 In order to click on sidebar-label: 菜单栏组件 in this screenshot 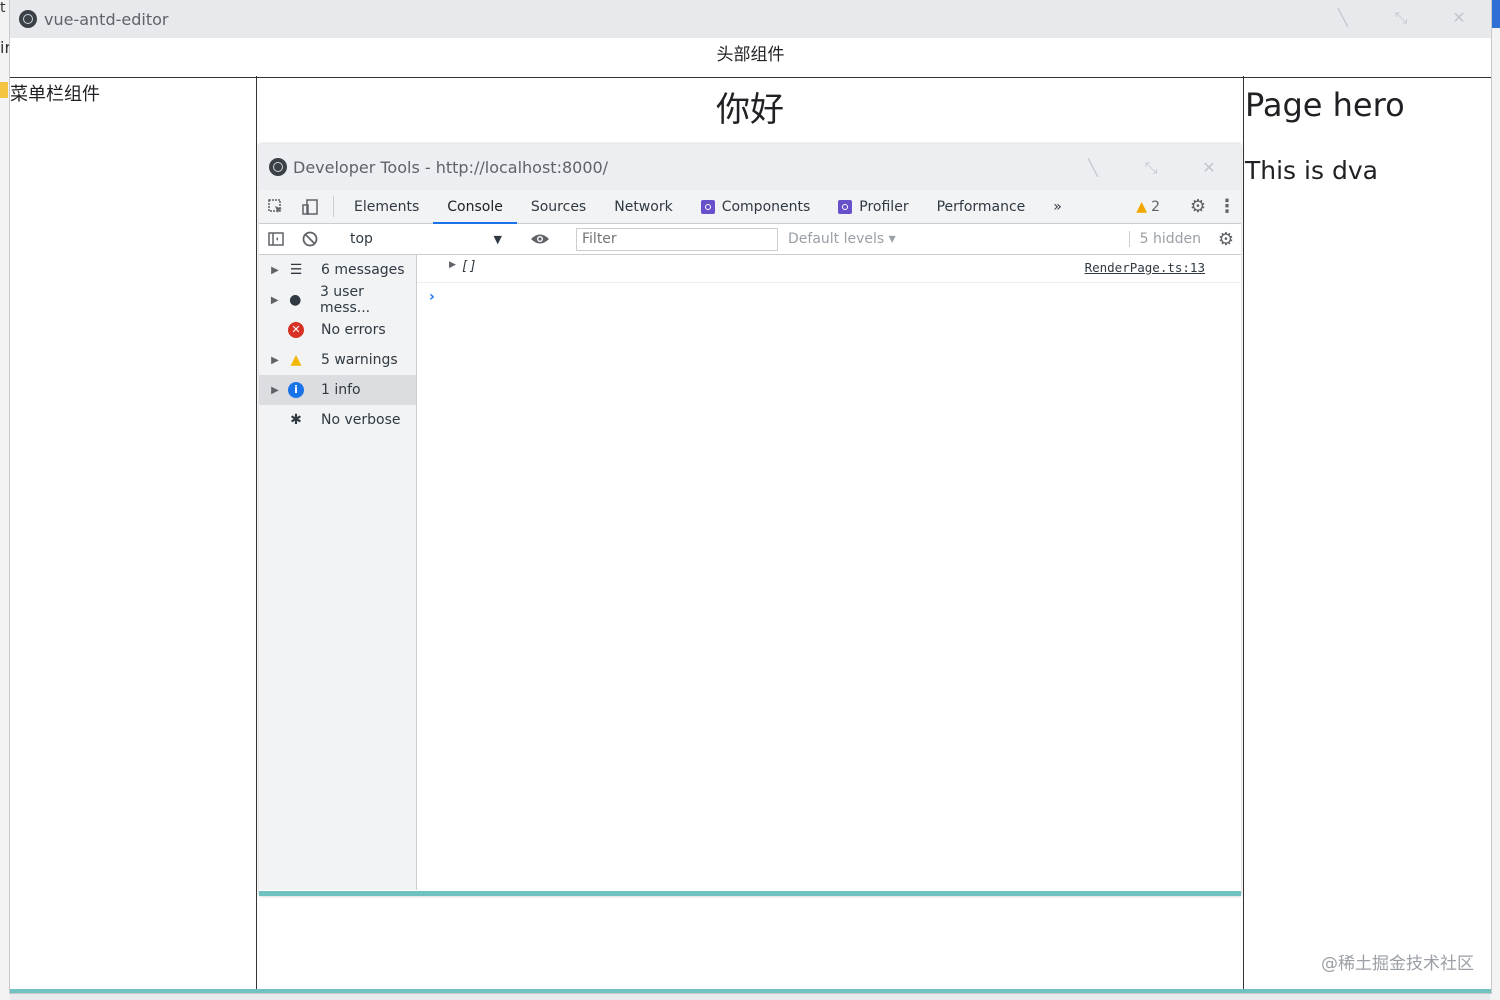, I will do `click(55, 94)`.